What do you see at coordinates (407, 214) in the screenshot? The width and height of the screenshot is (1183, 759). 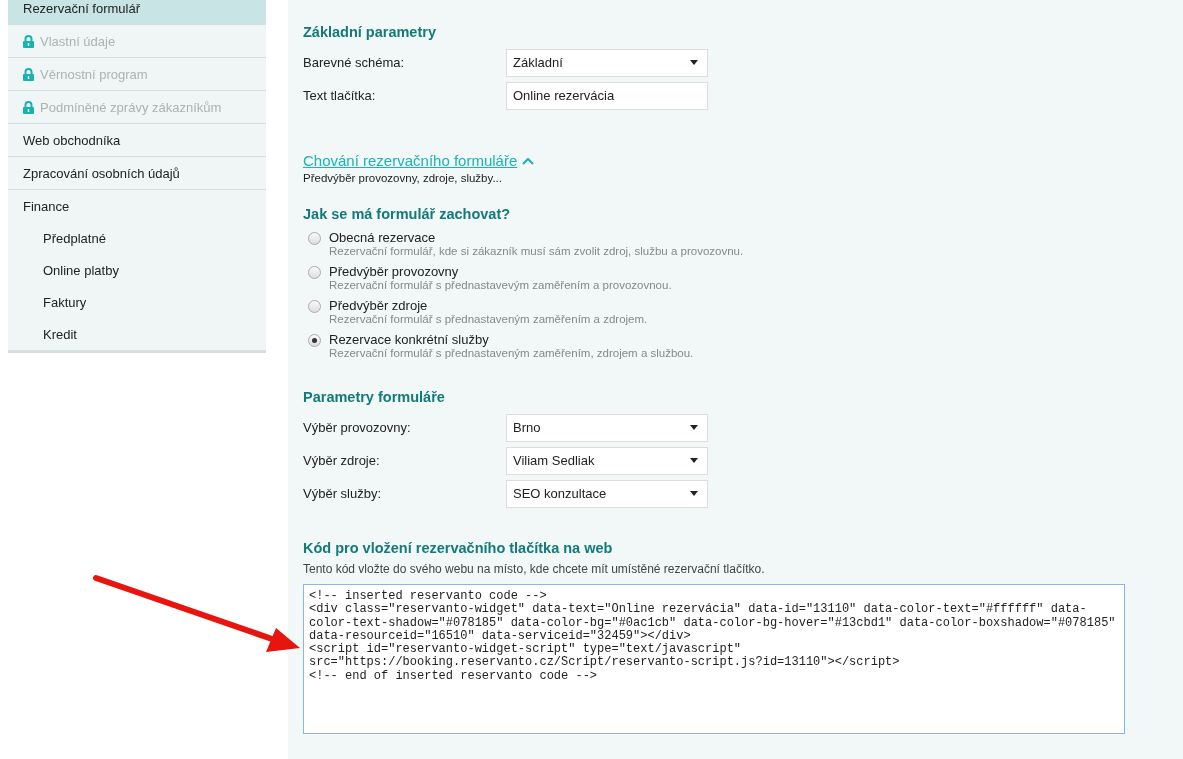 I see `section-heading: Jak se má formulář zachovat?` at bounding box center [407, 214].